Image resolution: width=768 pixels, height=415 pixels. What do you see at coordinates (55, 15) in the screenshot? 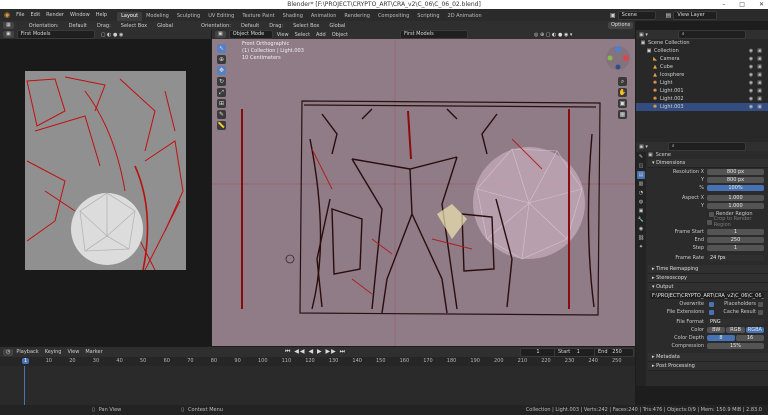
I see `menu-render: Render` at bounding box center [55, 15].